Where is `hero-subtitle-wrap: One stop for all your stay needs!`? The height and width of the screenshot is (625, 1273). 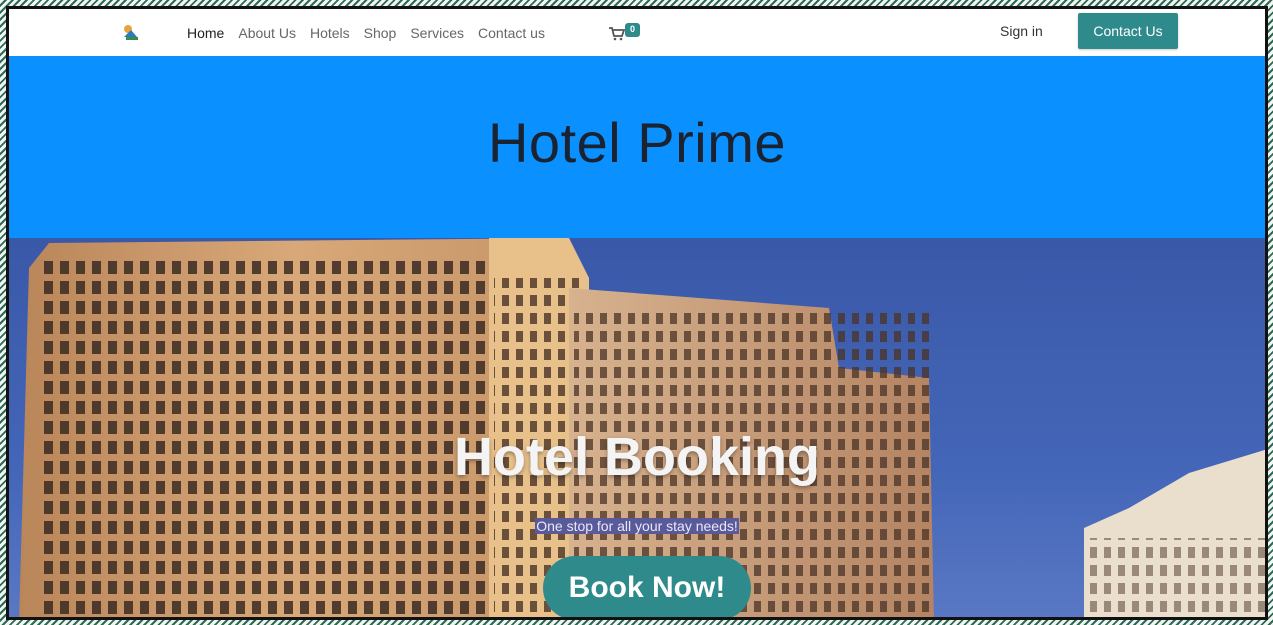
hero-subtitle-wrap: One stop for all your stay needs! is located at coordinates (637, 527).